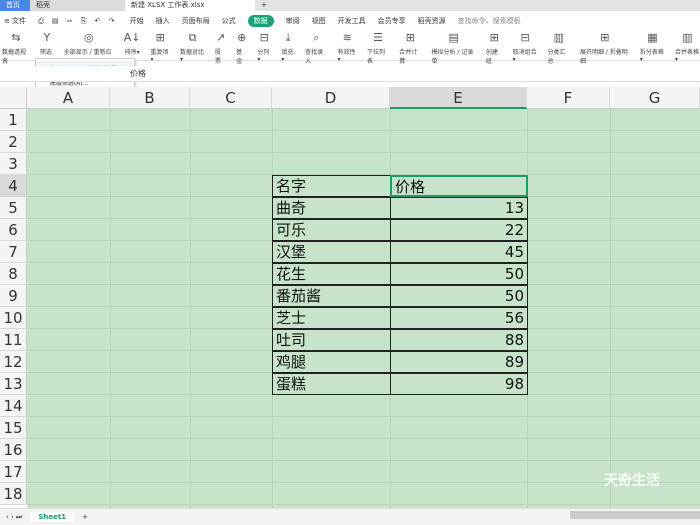 This screenshot has width=700, height=525. I want to click on menu-tab-4: 数据, so click(260, 21).